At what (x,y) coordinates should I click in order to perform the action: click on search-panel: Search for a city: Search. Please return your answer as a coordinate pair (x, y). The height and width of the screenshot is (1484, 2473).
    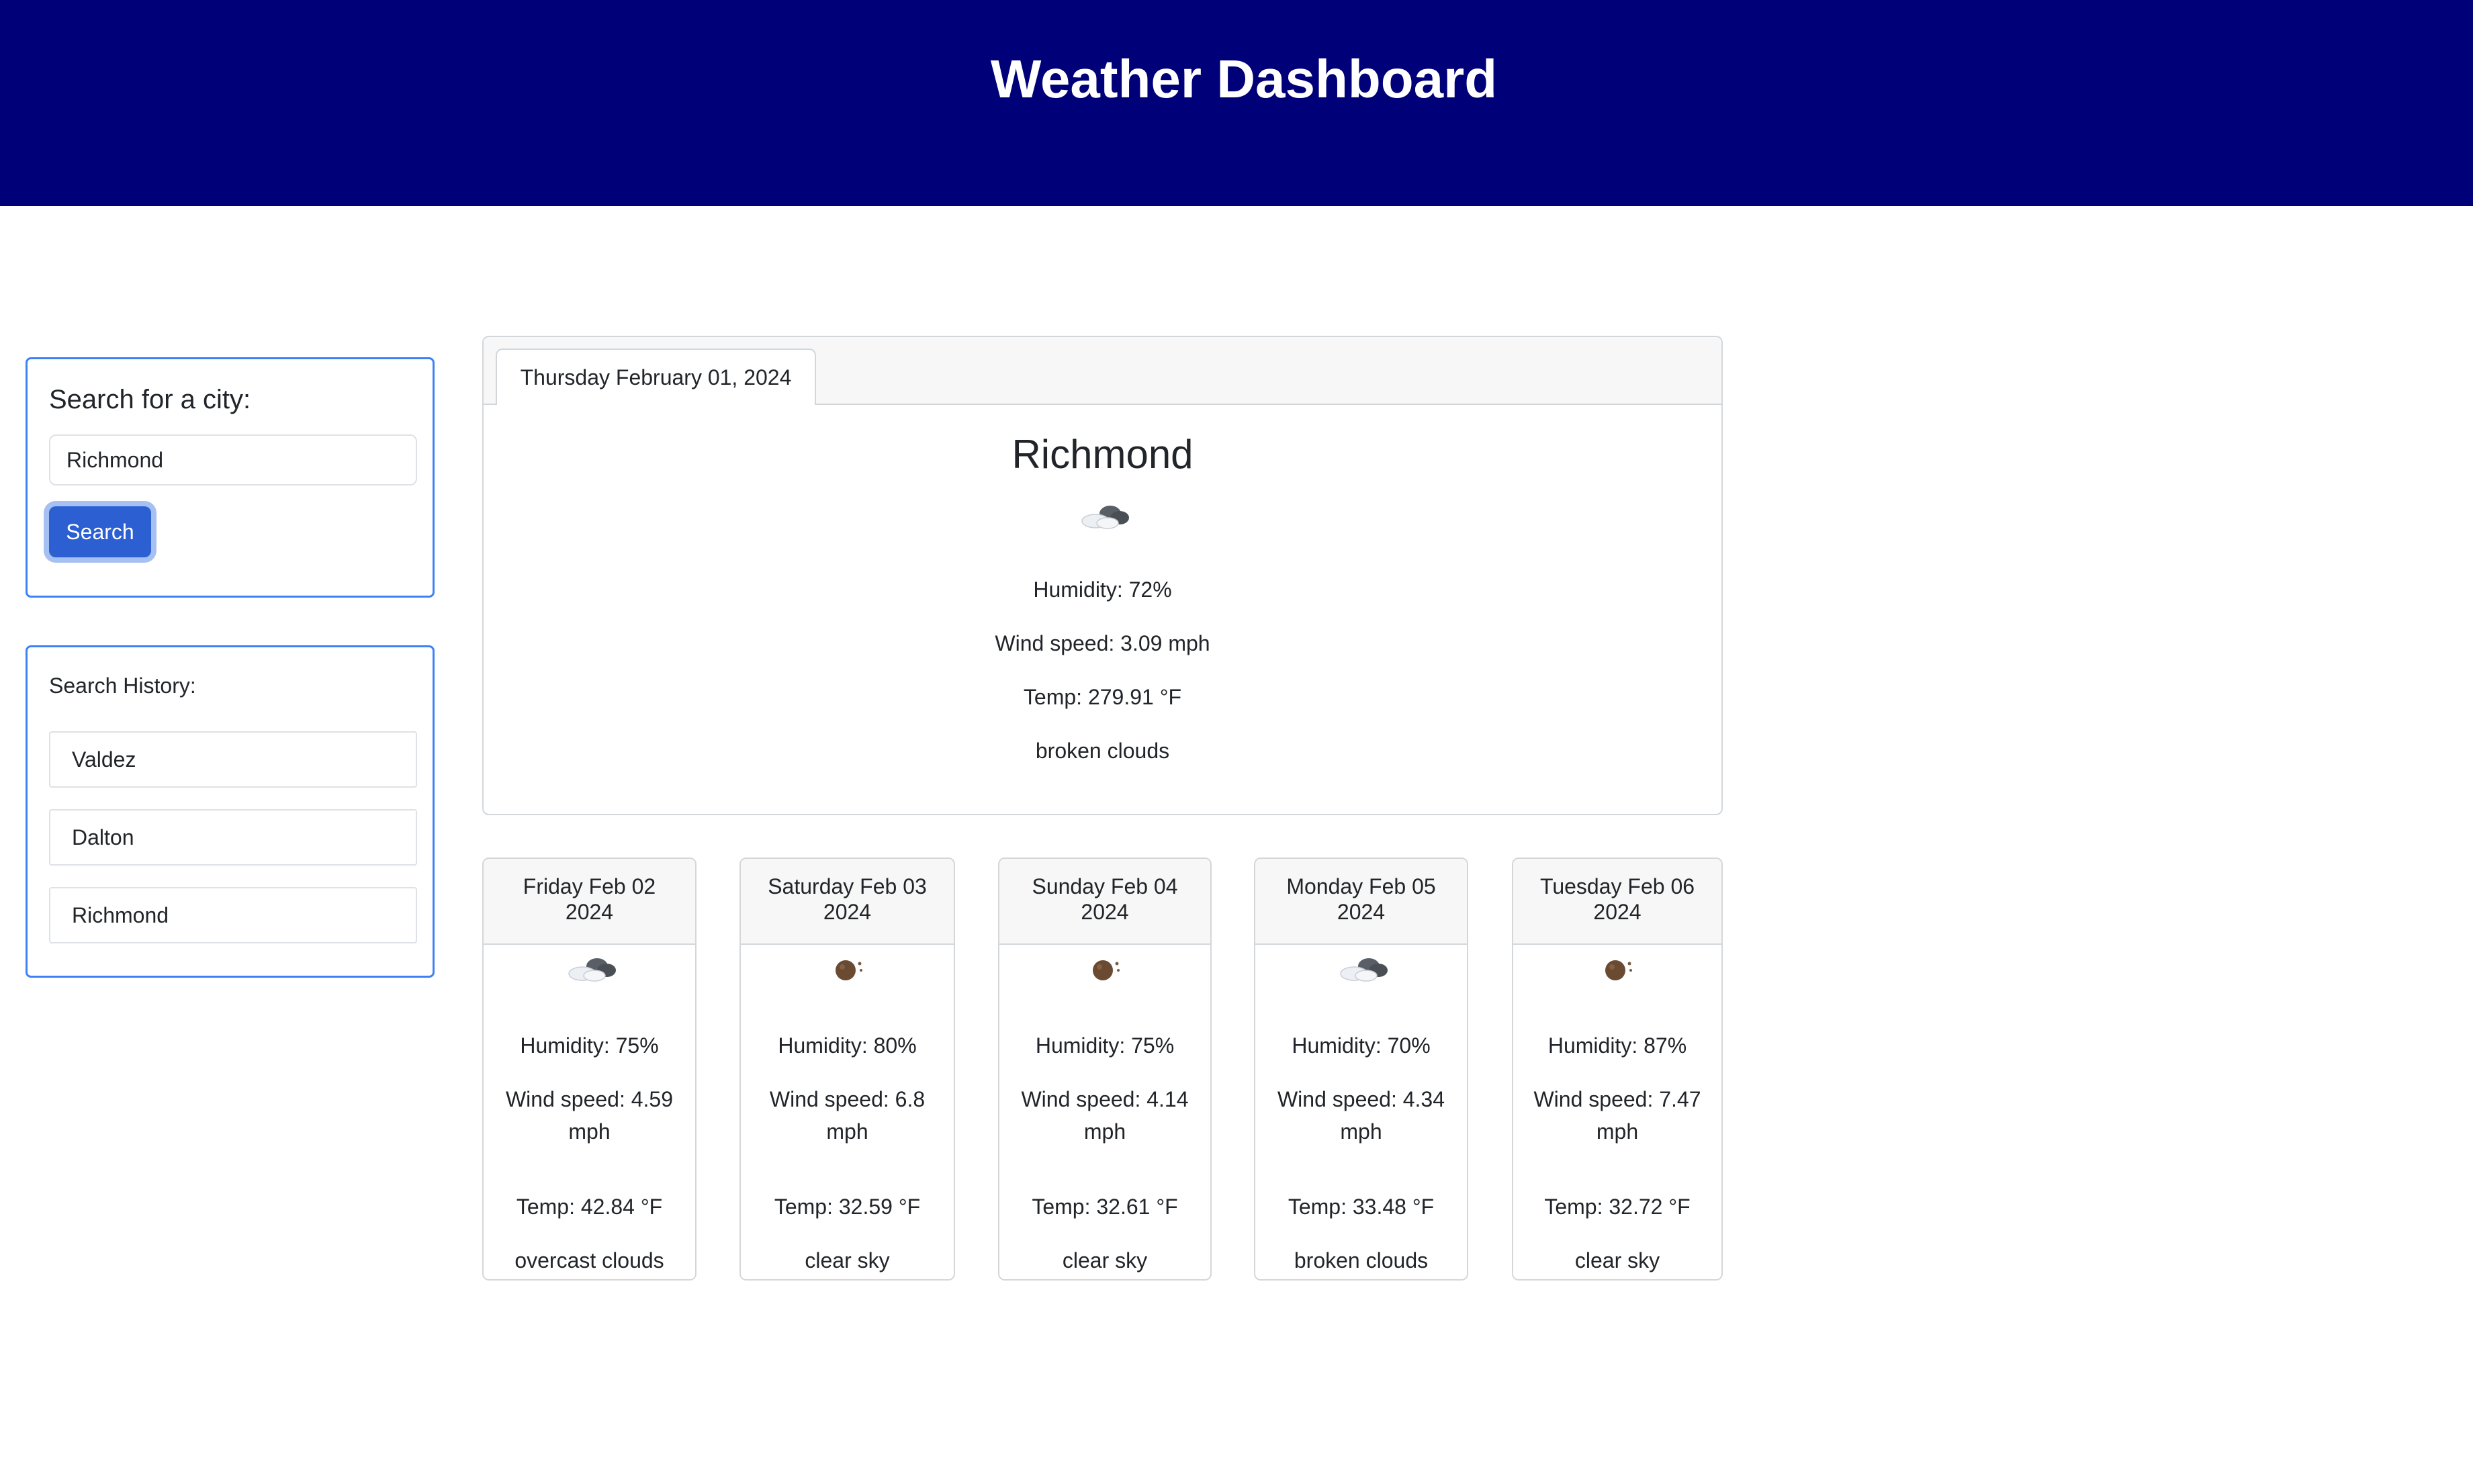
    Looking at the image, I should click on (230, 477).